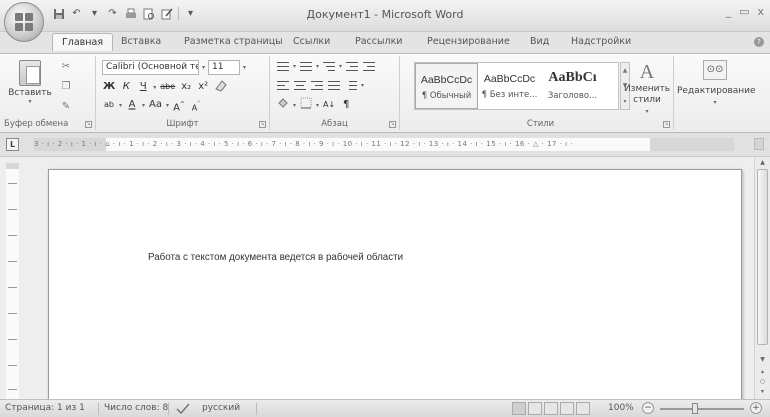  I want to click on shrink-font-button: Aˇ, so click(196, 105).